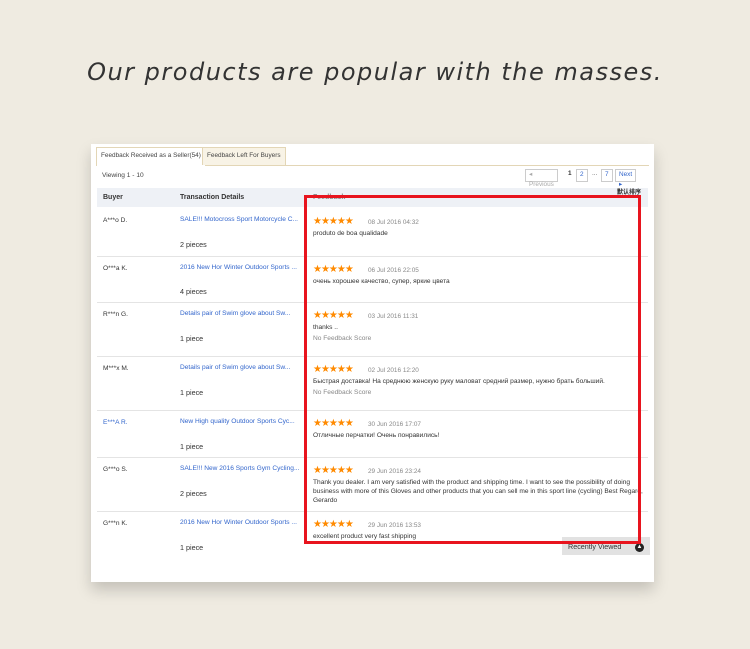 This screenshot has width=750, height=649. I want to click on header-transaction-details: Transaction Details, so click(212, 197).